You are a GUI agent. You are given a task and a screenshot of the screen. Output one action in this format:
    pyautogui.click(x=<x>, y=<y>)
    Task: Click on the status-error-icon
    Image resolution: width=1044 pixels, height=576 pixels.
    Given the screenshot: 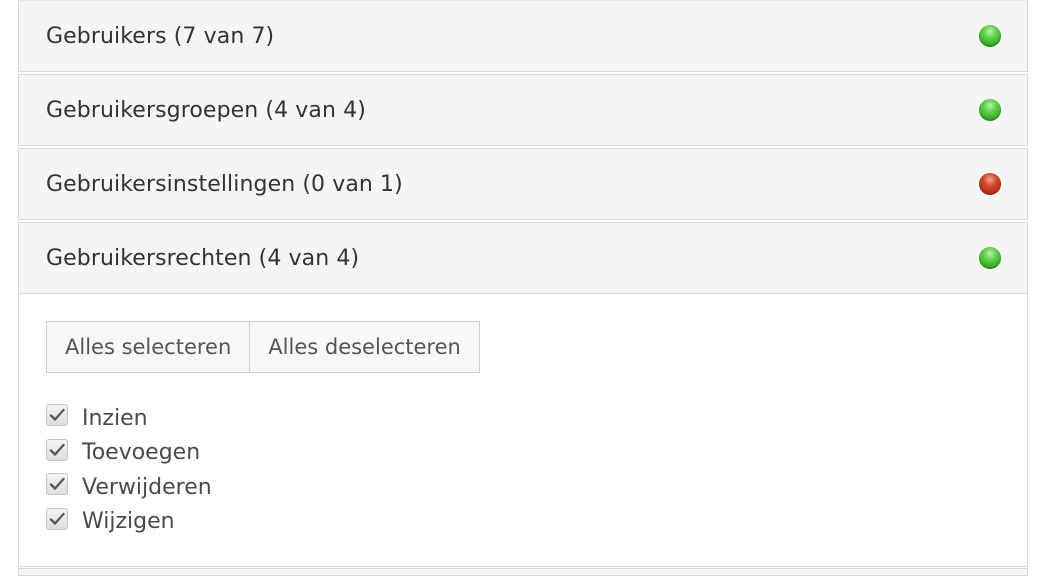 What is the action you would take?
    pyautogui.click(x=990, y=184)
    